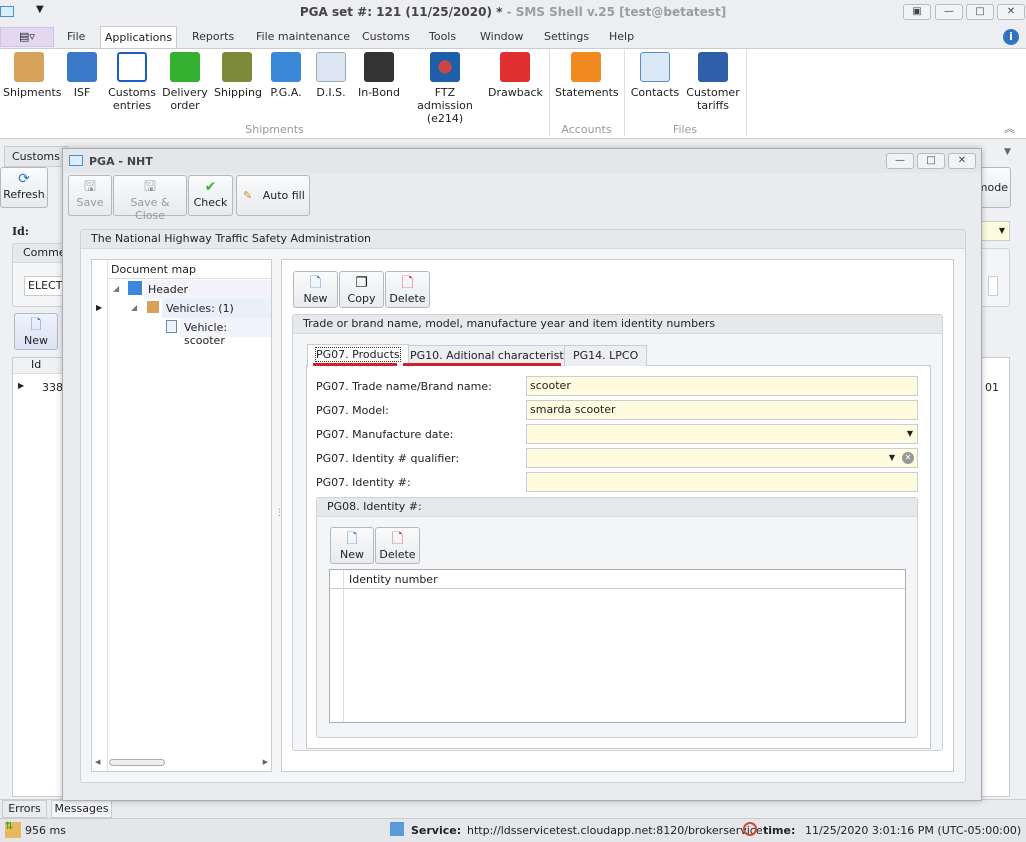 The image size is (1026, 842). I want to click on ribbon-ftz-admission: FTZ admission (e214), so click(445, 88).